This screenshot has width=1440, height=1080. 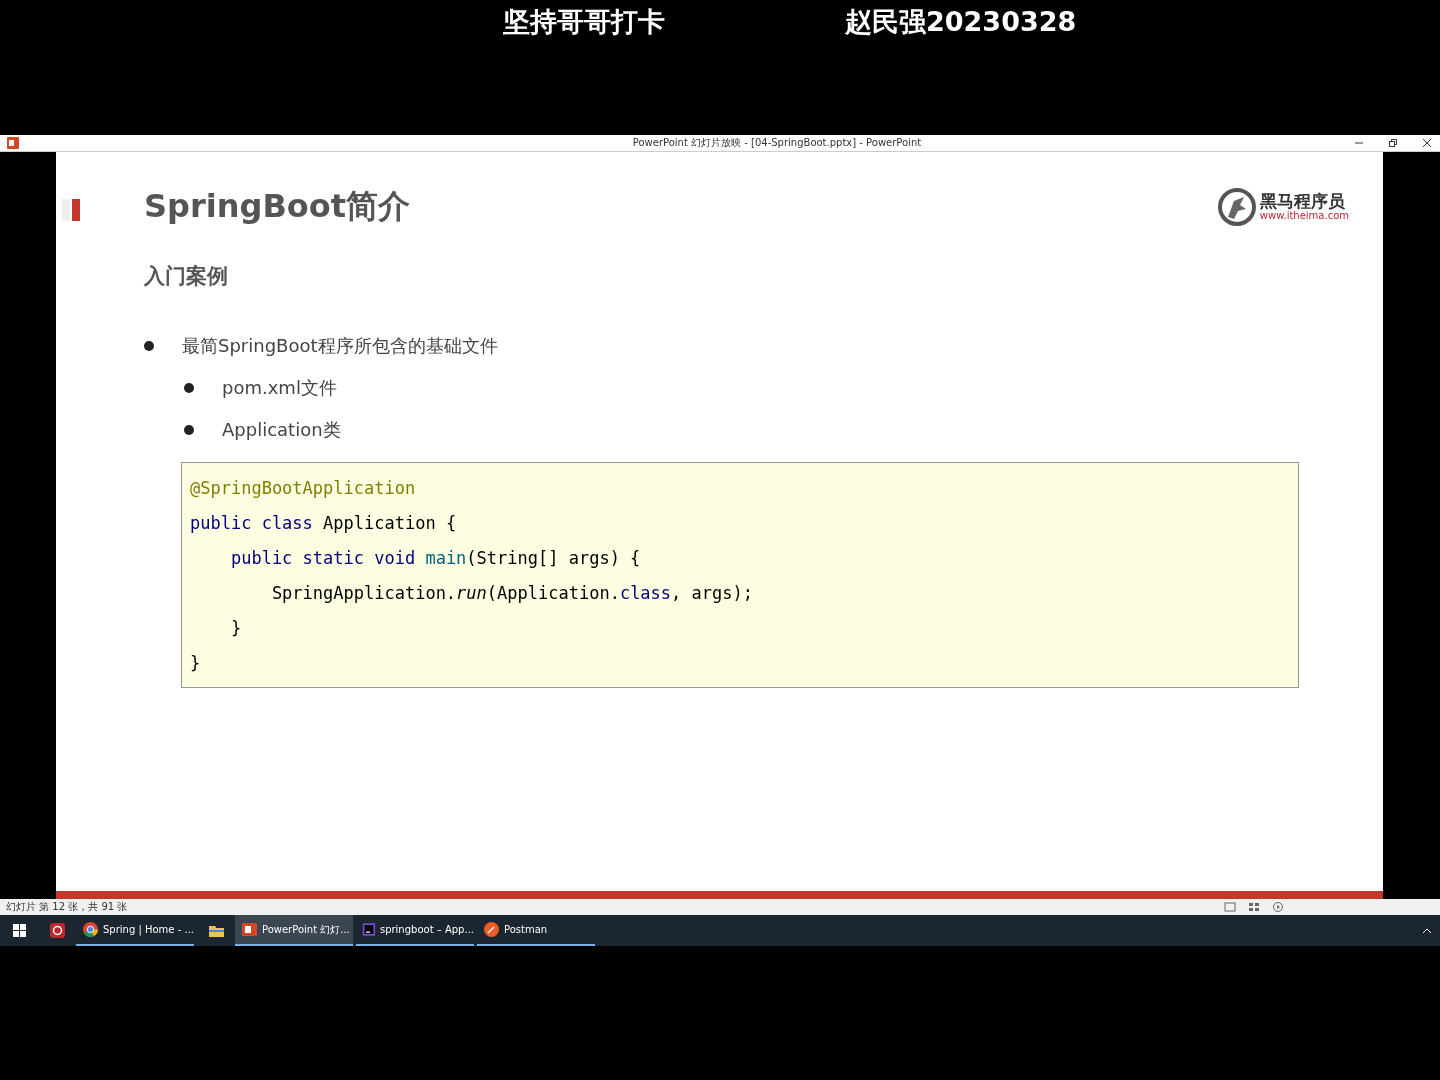 What do you see at coordinates (57, 930) in the screenshot?
I see `app-icon` at bounding box center [57, 930].